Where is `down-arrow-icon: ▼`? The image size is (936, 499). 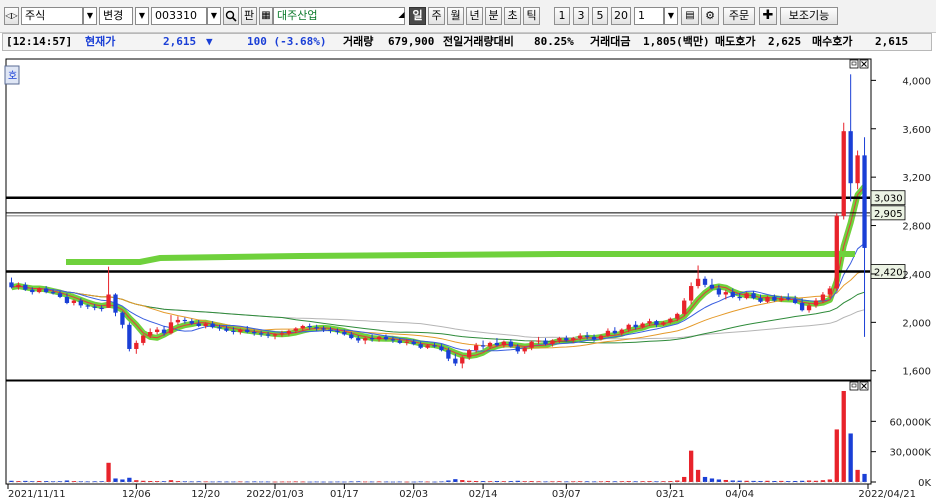 down-arrow-icon: ▼ is located at coordinates (209, 41).